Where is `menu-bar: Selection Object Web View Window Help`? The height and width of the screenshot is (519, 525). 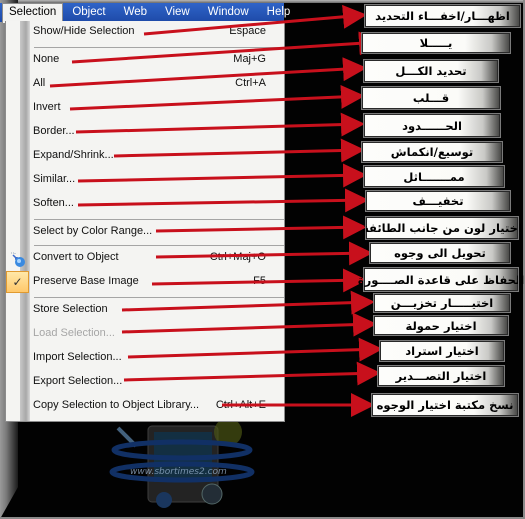 menu-bar: Selection Object Web View Window Help is located at coordinates (145, 13).